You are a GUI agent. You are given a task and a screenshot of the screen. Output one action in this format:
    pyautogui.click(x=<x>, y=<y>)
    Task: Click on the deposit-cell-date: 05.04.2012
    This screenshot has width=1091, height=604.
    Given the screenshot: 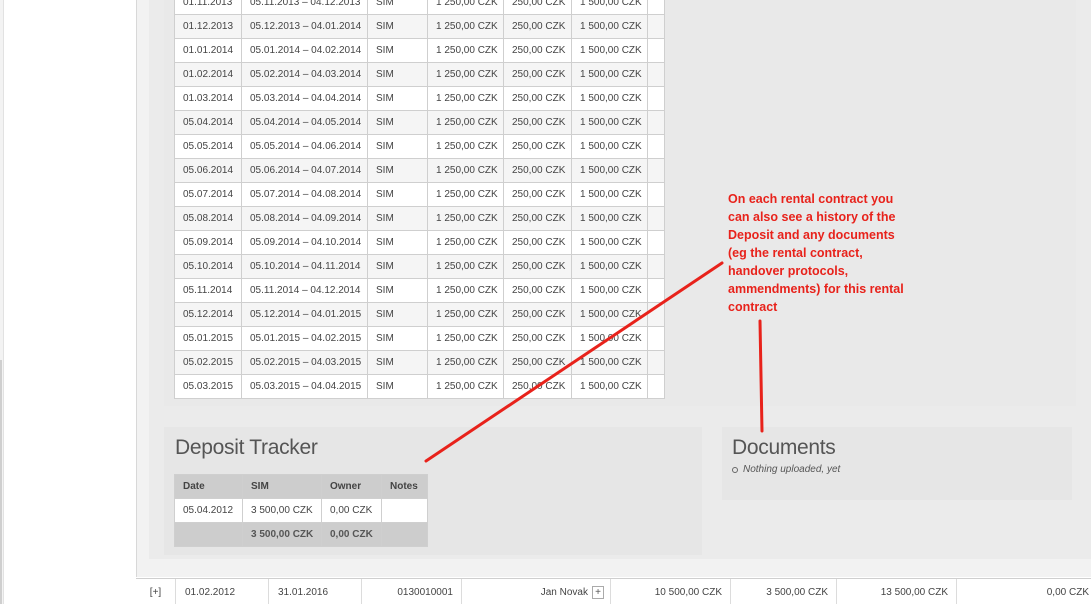 What is the action you would take?
    pyautogui.click(x=208, y=510)
    